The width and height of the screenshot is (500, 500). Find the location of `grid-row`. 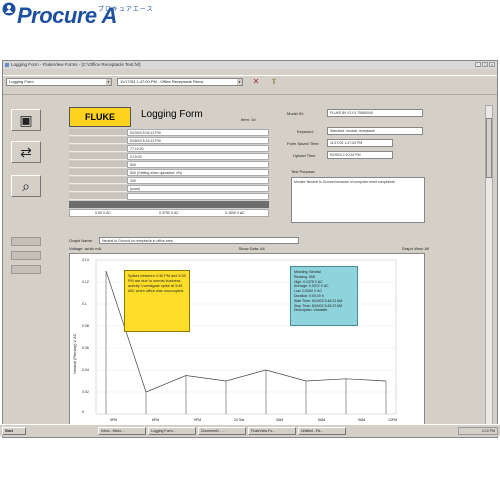

grid-row is located at coordinates (169, 196).